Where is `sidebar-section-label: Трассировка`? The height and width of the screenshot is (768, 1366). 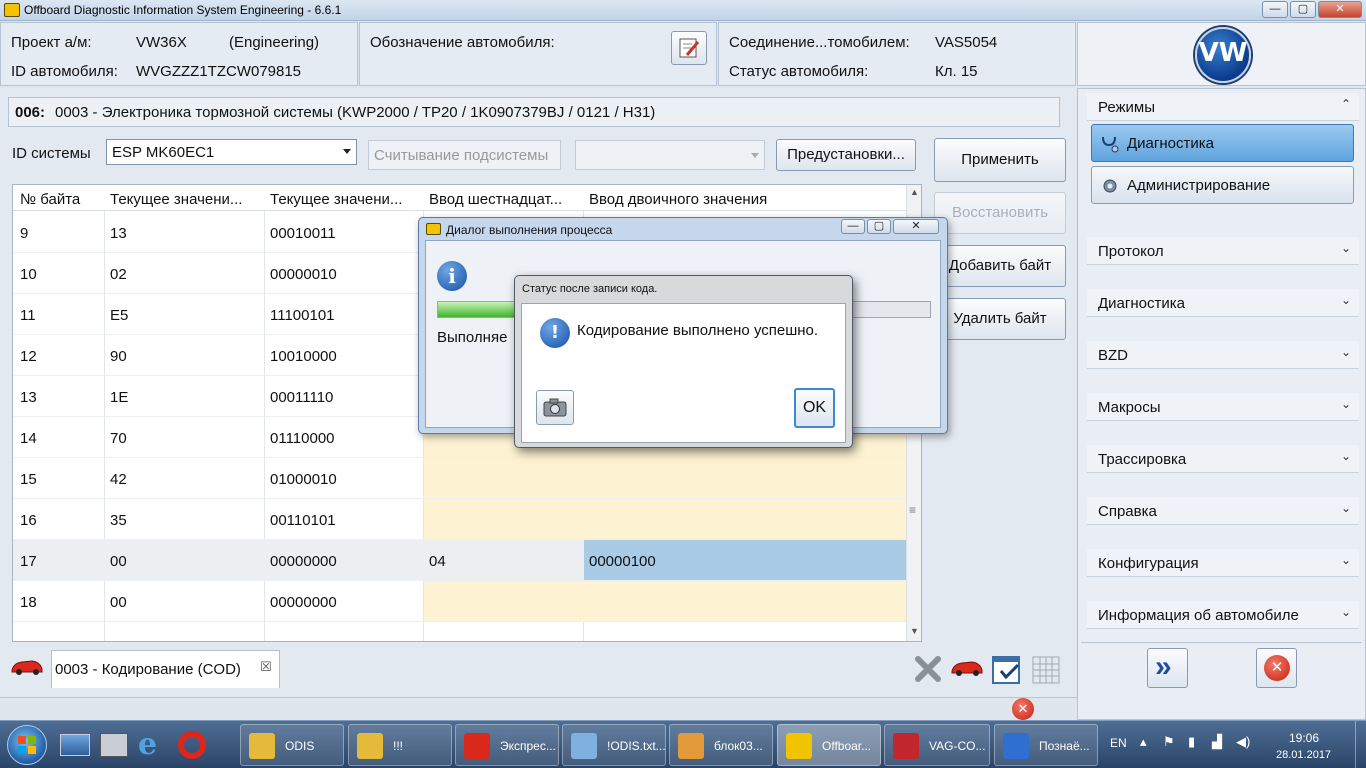 sidebar-section-label: Трассировка is located at coordinates (1142, 459).